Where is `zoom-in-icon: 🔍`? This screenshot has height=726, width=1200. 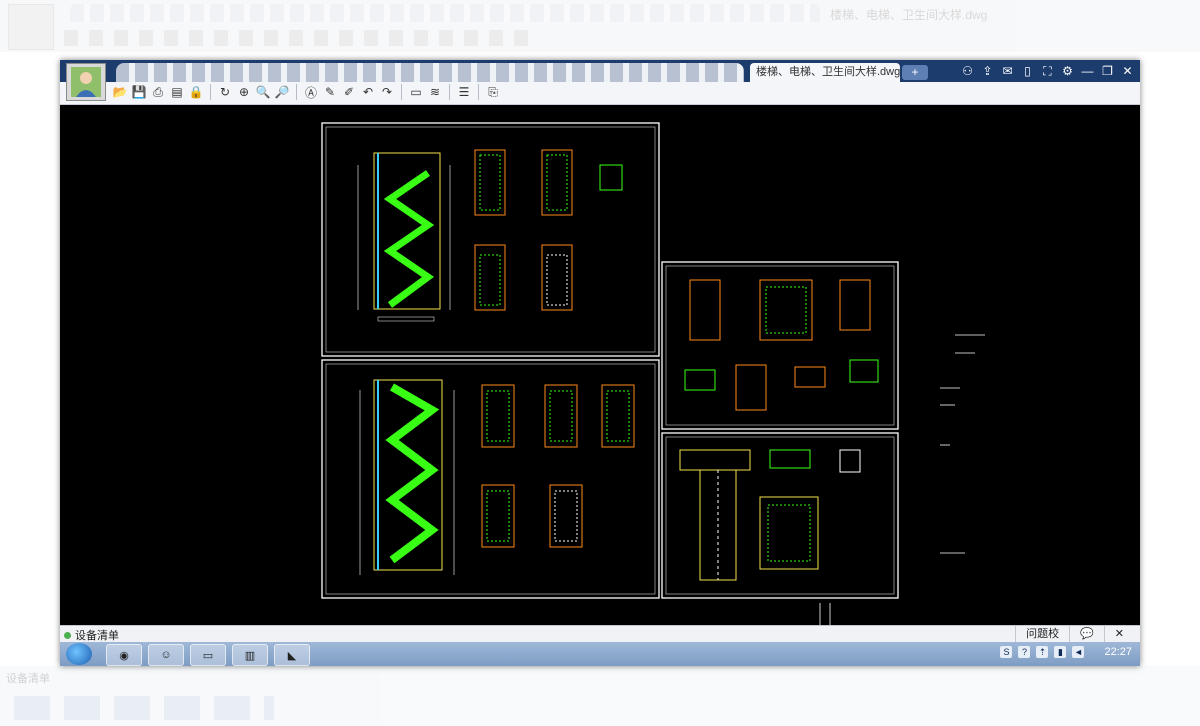 zoom-in-icon: 🔍 is located at coordinates (263, 92).